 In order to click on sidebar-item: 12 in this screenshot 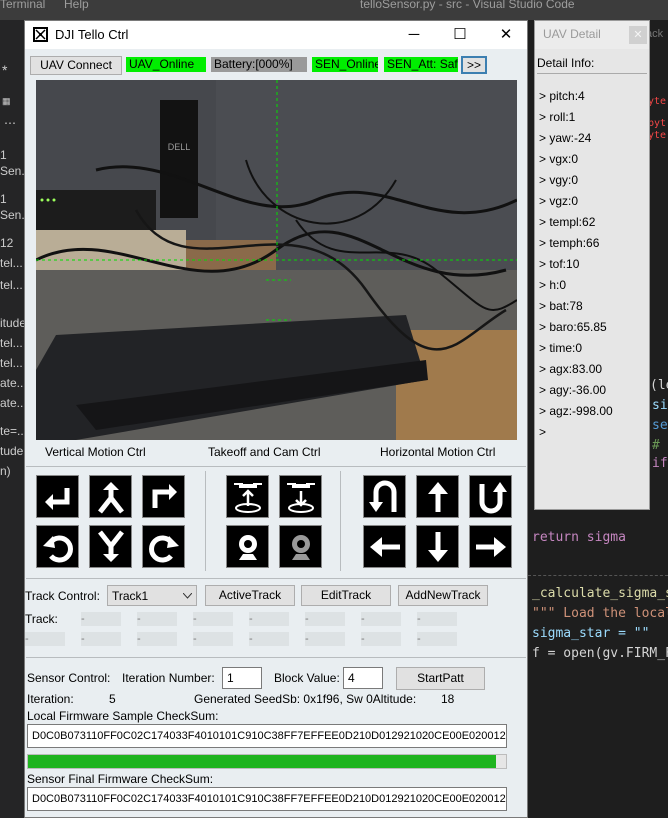, I will do `click(6, 243)`.